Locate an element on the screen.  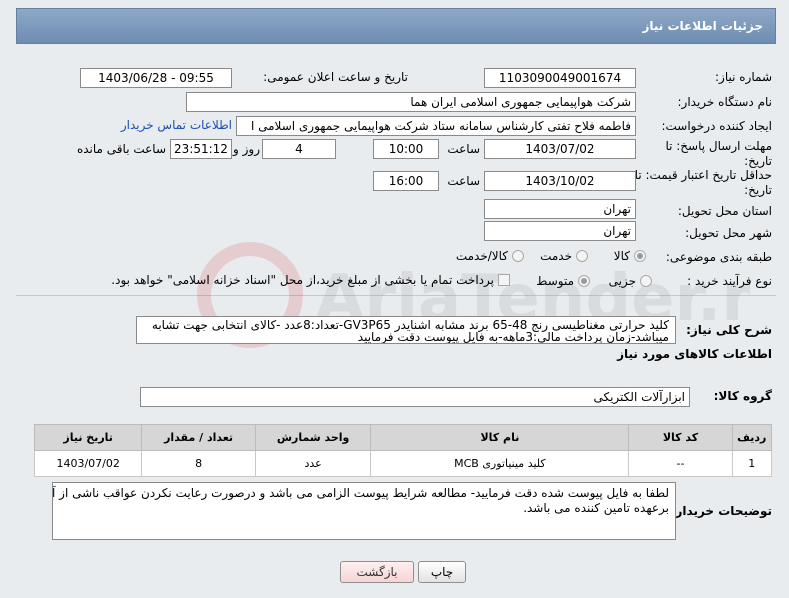
buyer-org-label: نام دستگاه خریدار: is located at coordinates (725, 102).